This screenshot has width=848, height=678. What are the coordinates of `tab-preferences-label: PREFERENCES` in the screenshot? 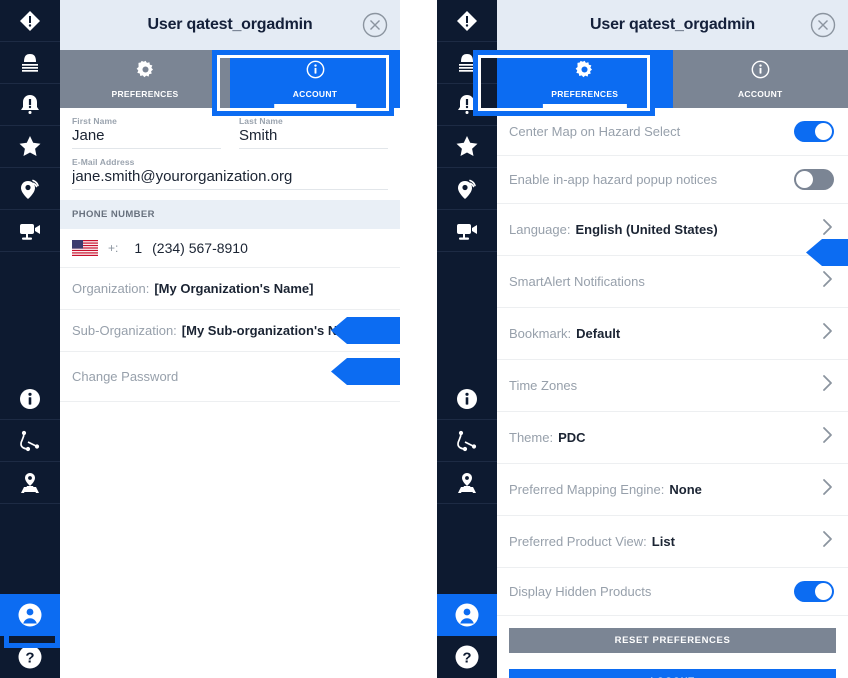 It's located at (145, 93).